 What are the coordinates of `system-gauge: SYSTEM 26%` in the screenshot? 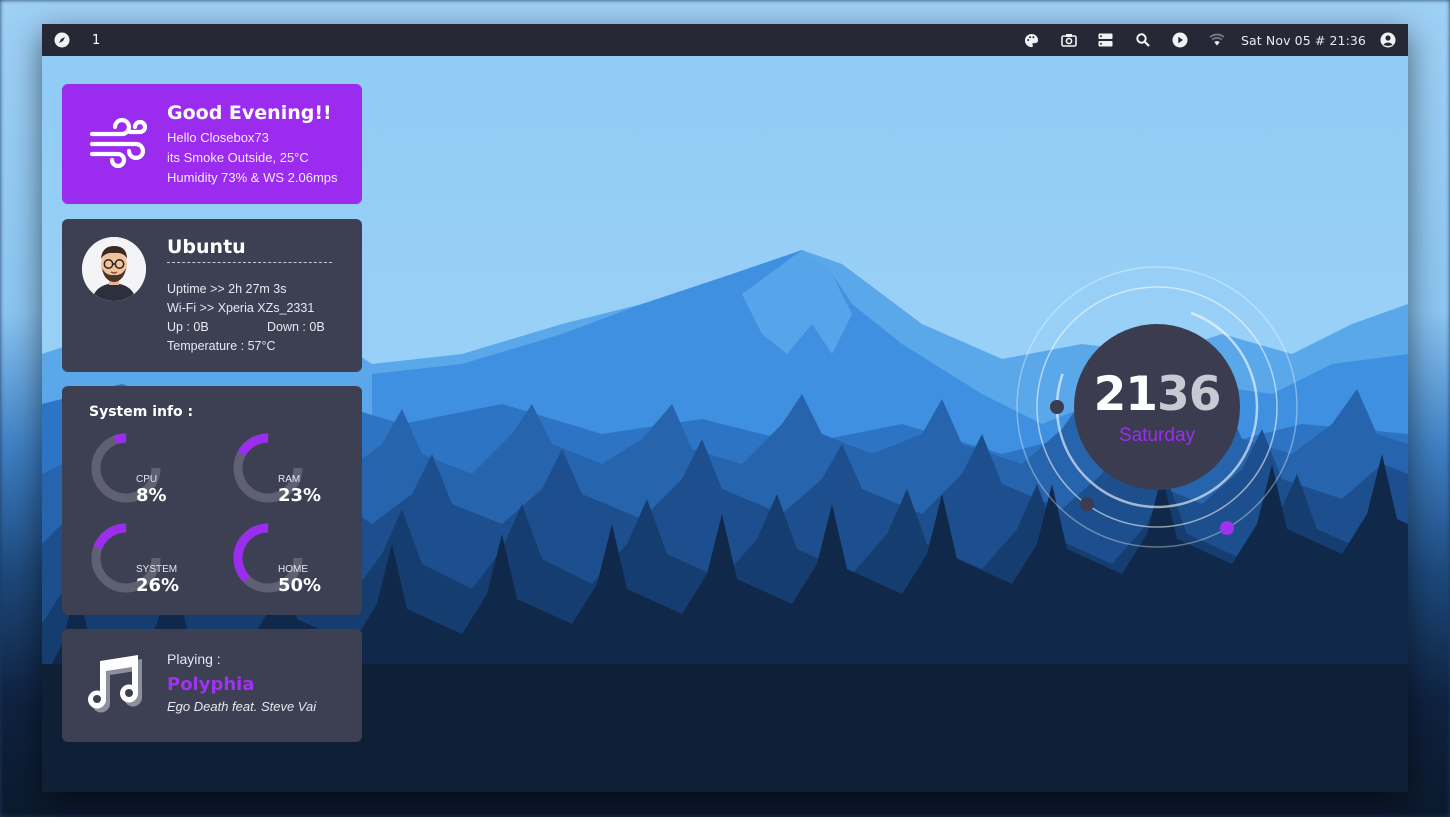 It's located at (165, 564).